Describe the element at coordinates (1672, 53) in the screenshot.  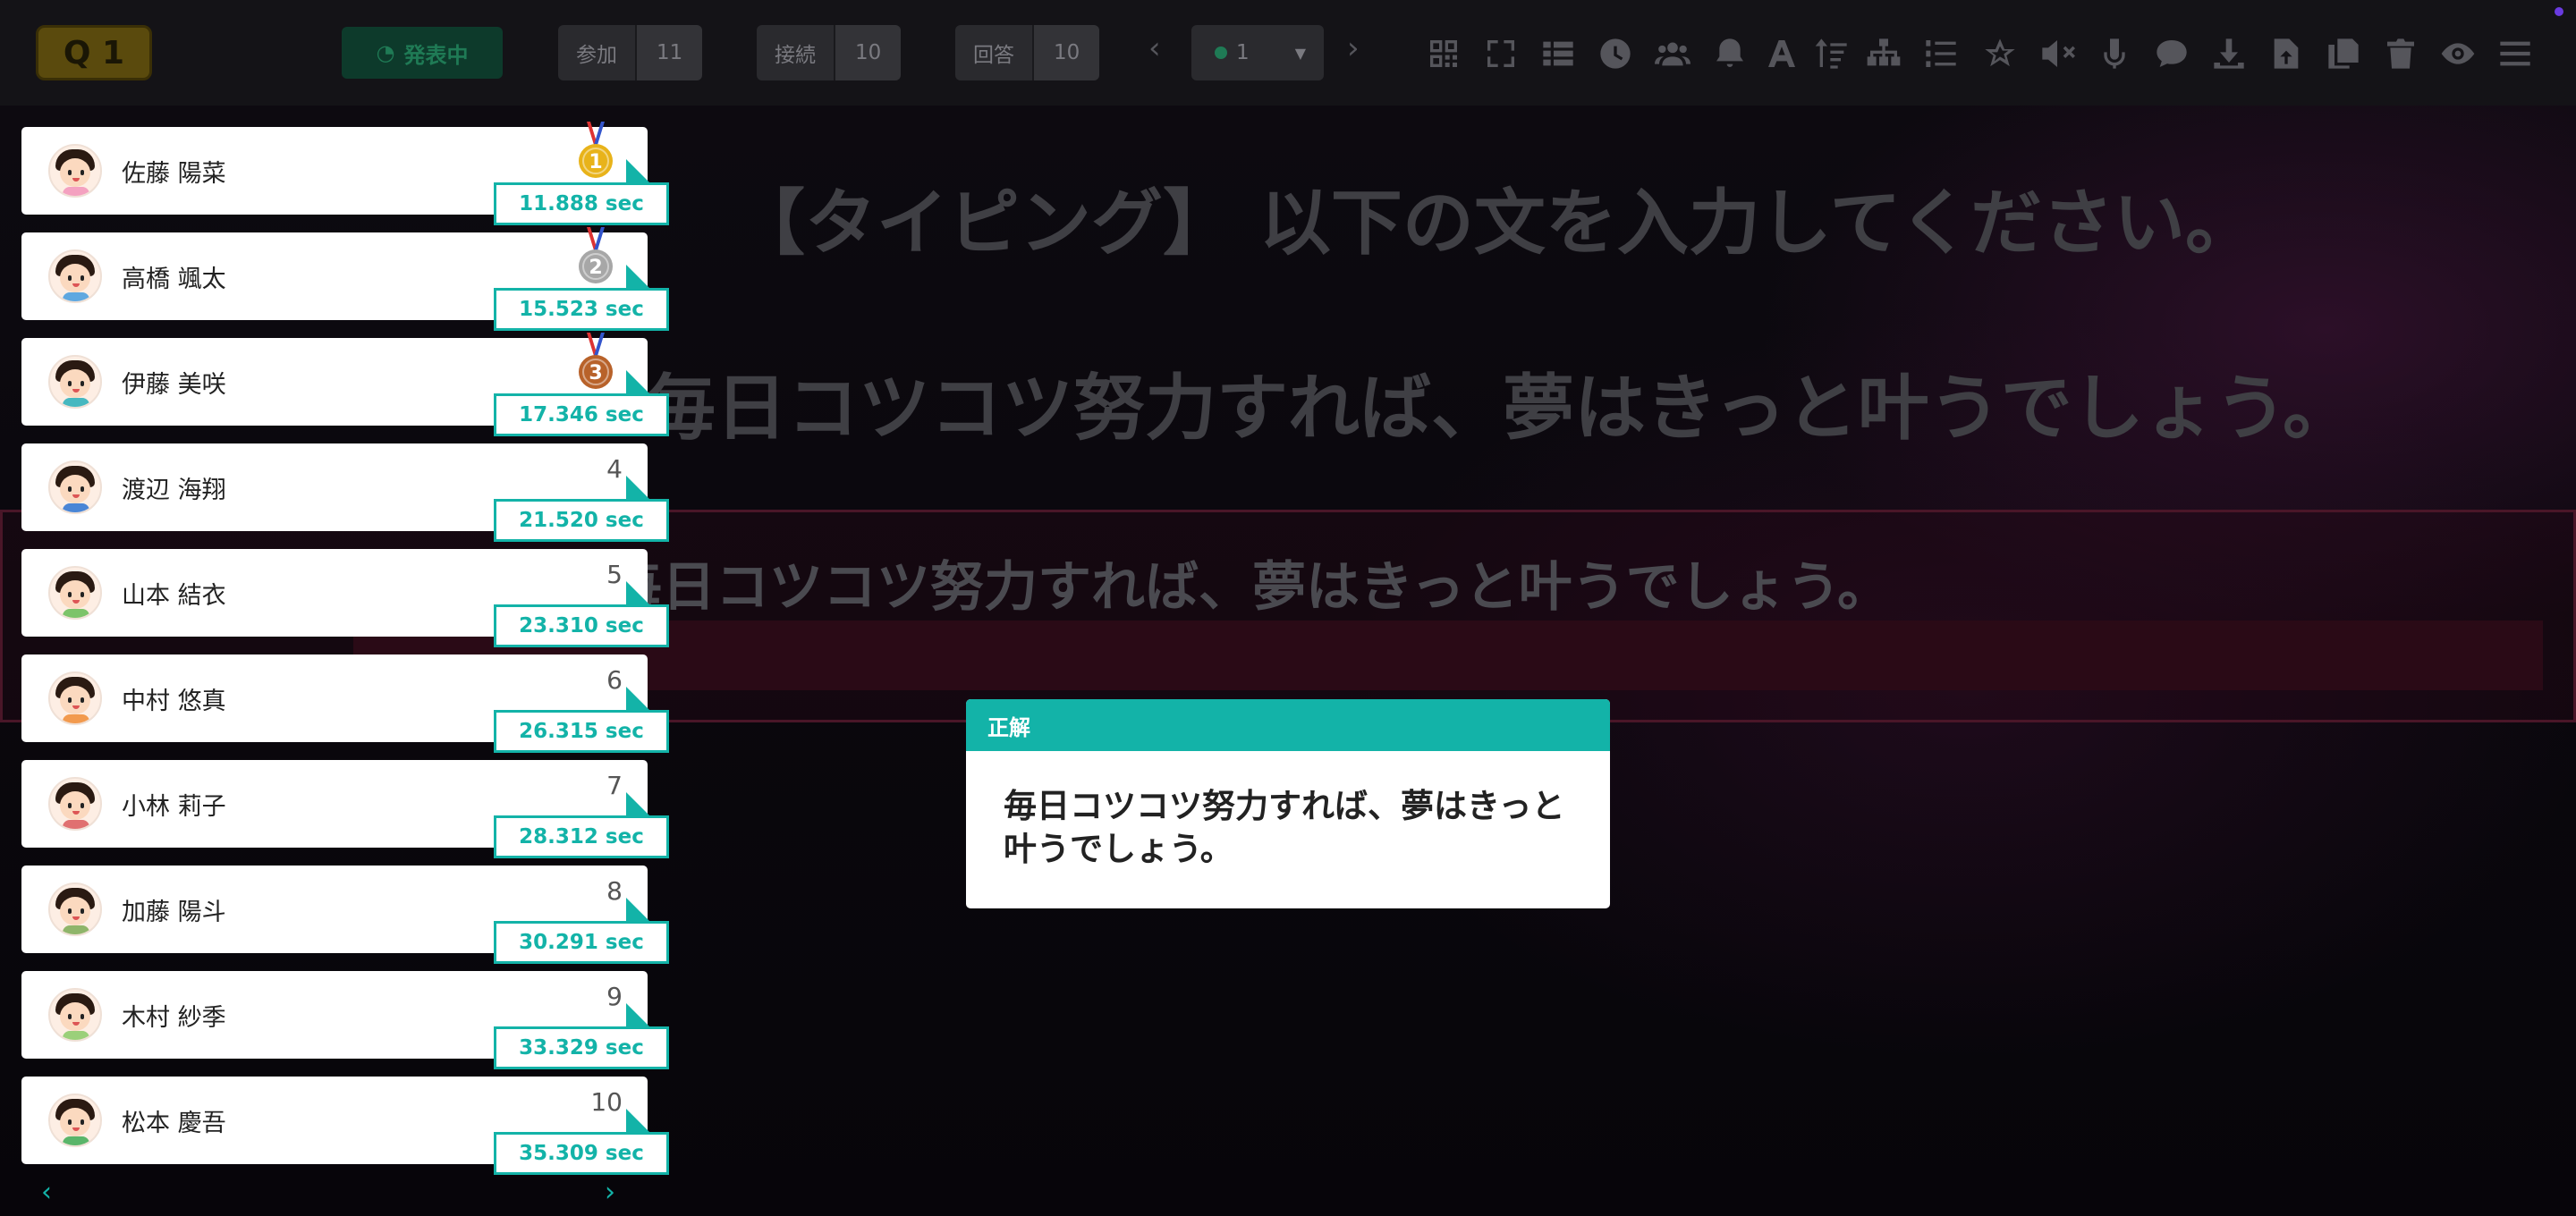
I see `participants-icon` at that location.